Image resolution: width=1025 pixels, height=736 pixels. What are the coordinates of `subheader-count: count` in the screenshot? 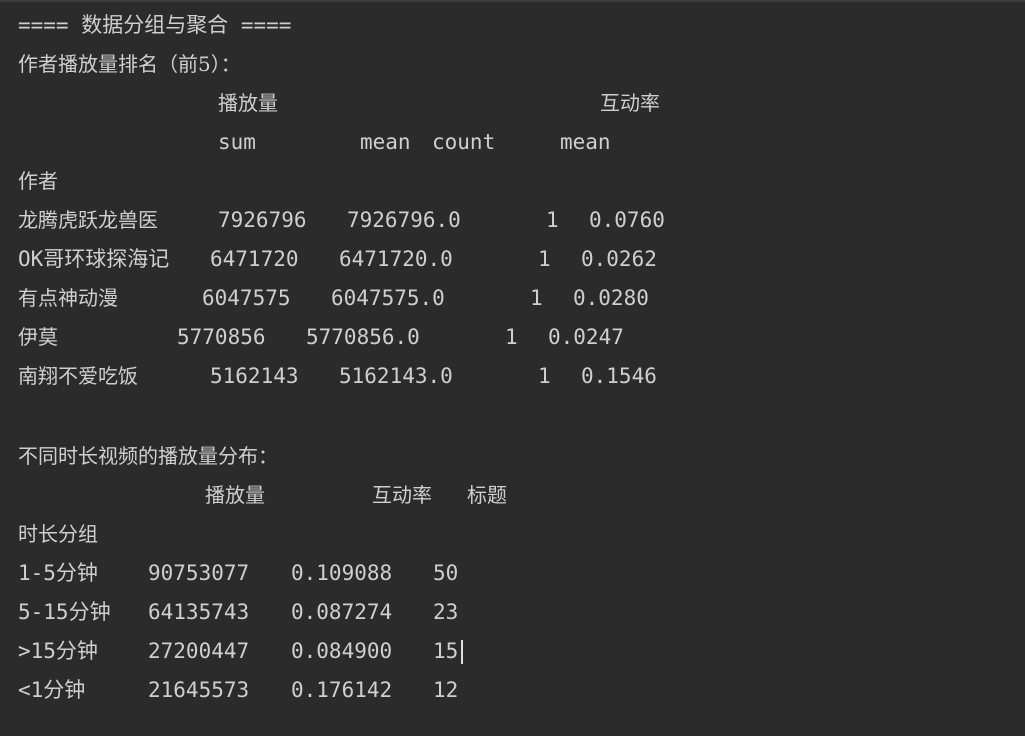 It's located at (464, 142).